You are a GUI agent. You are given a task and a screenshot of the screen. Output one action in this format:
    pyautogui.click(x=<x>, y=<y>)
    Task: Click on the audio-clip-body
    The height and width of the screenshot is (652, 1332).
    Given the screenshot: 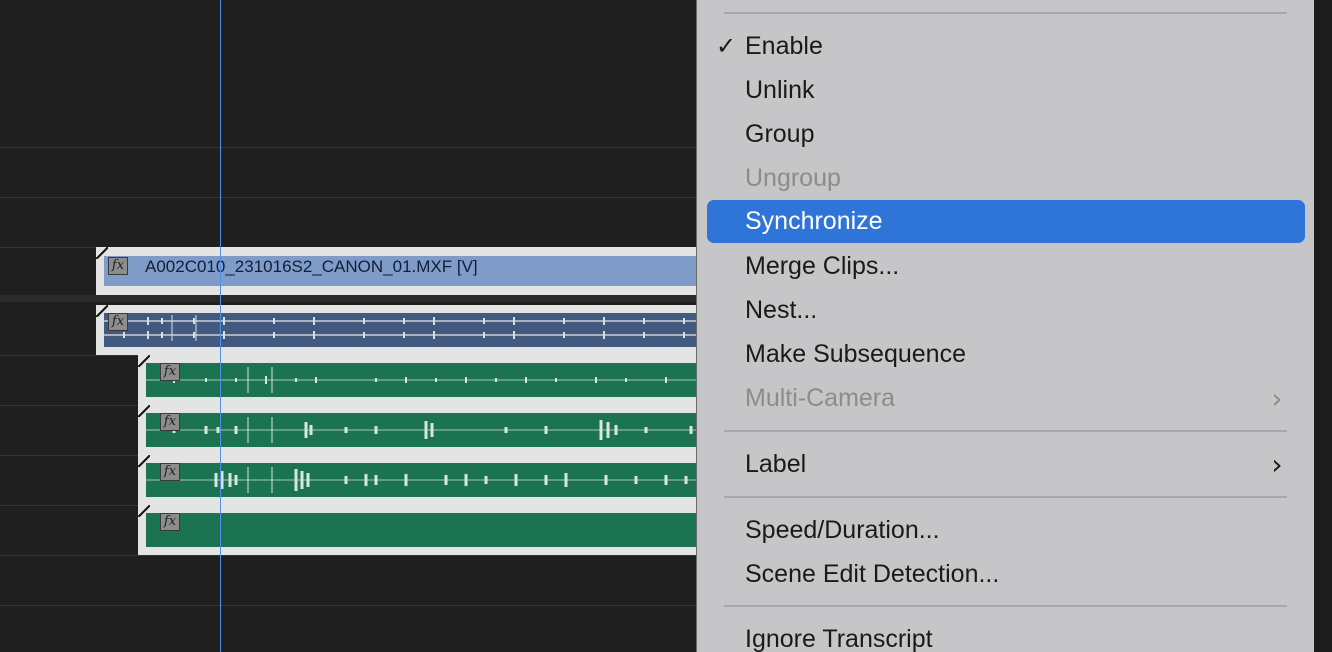 What is the action you would take?
    pyautogui.click(x=423, y=530)
    